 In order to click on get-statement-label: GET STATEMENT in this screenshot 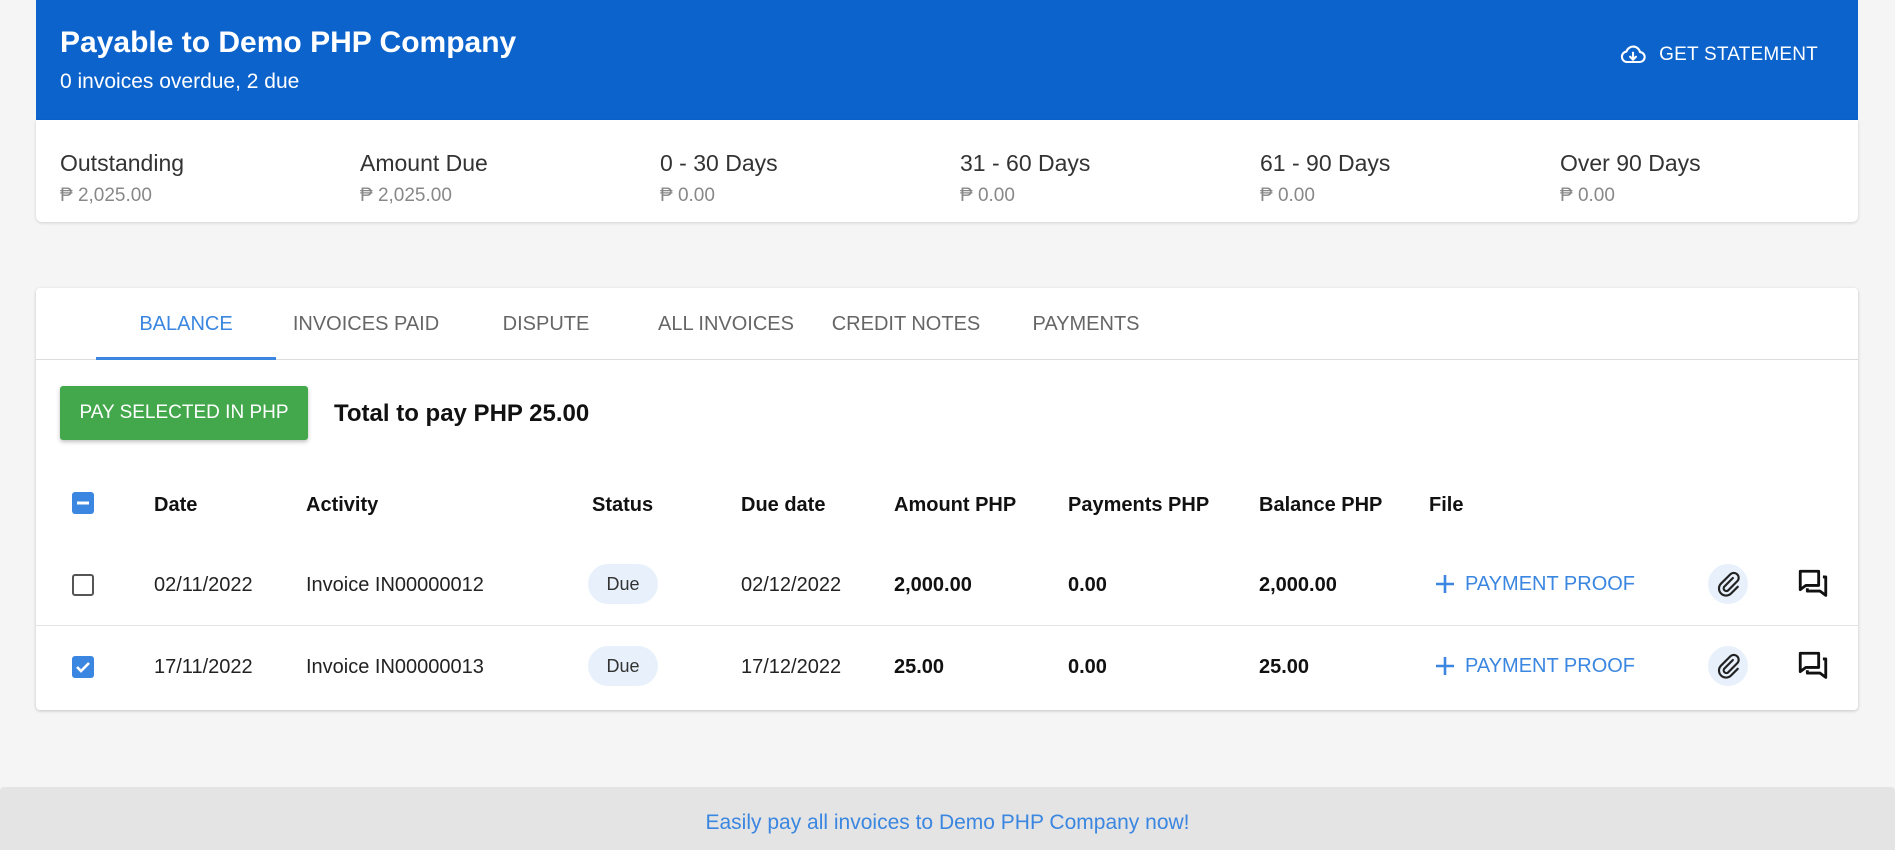, I will do `click(1738, 54)`.